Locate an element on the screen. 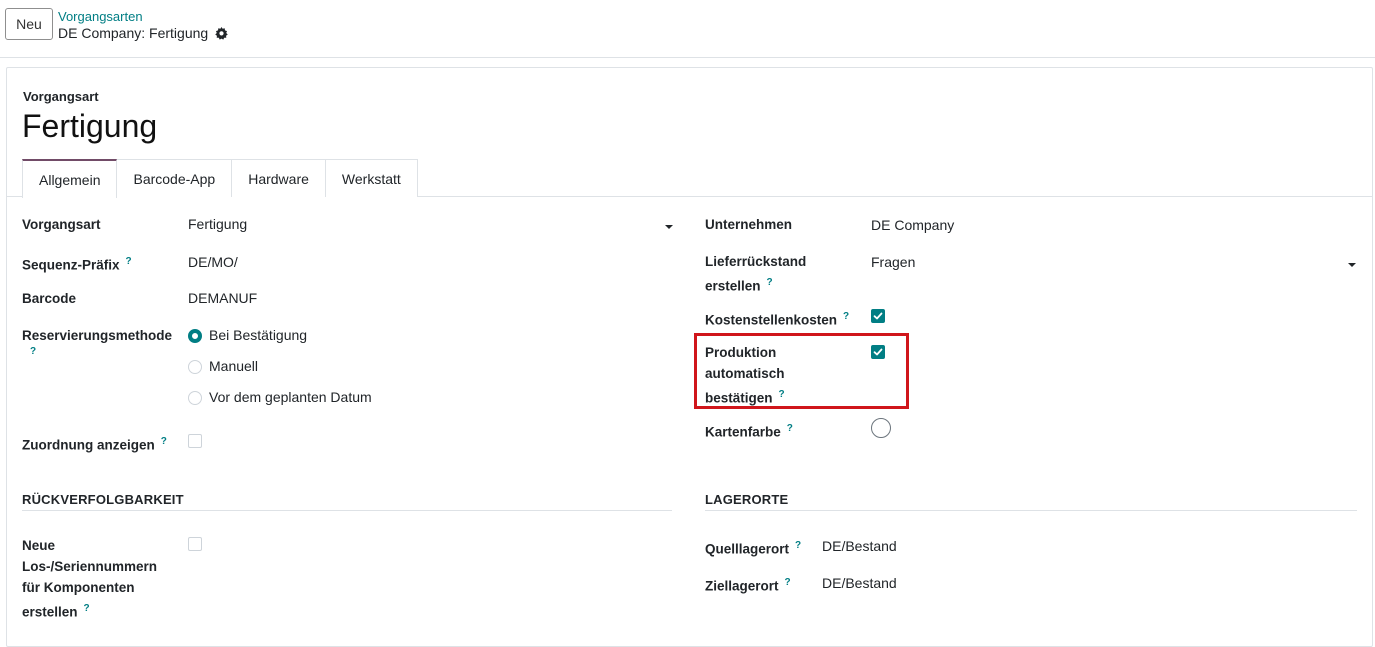  barcode-input: DEMANUF is located at coordinates (222, 298).